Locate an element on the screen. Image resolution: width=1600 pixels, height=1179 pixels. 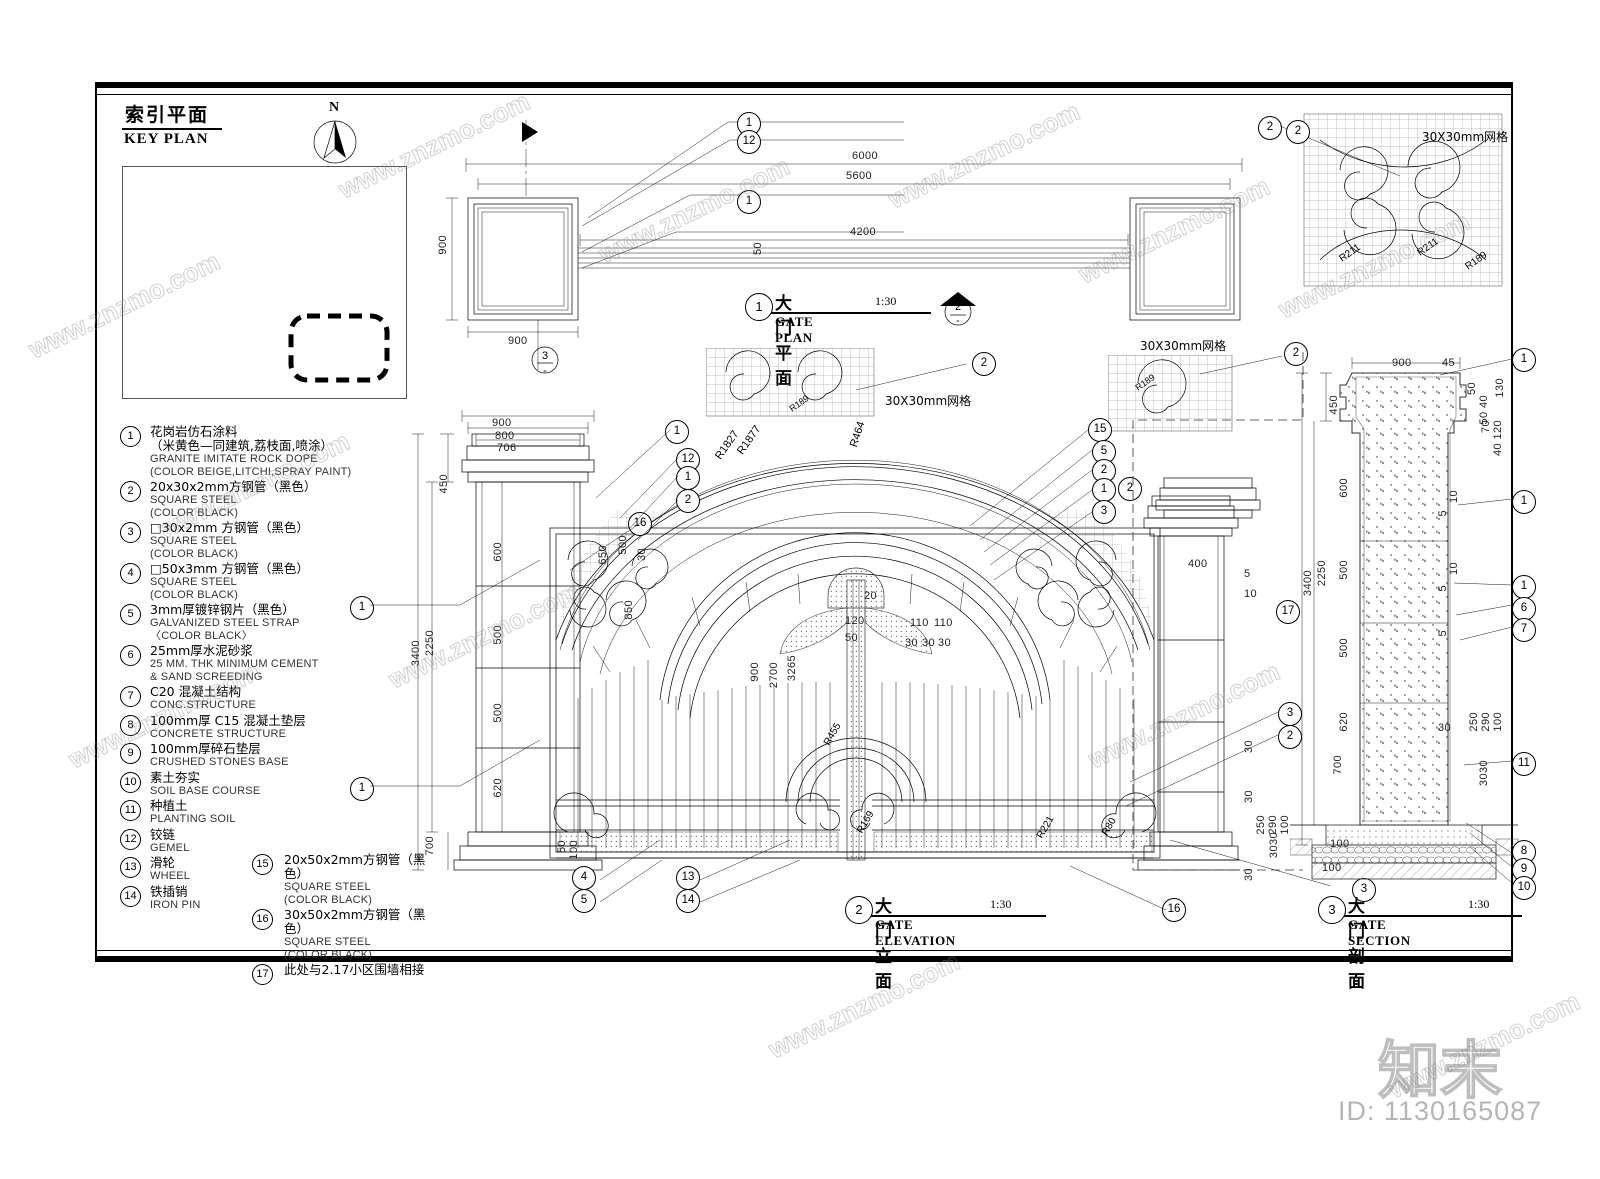
section-marker-3-icon: 3 - is located at coordinates (545, 360).